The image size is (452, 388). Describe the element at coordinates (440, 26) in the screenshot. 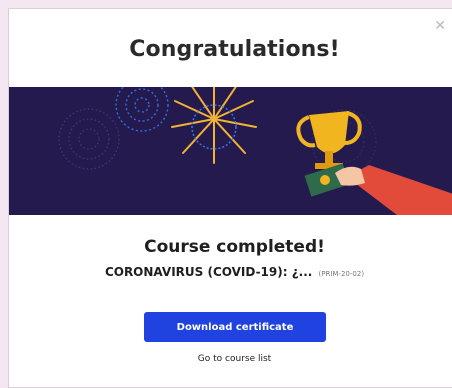

I see `close-icon: ✕` at that location.